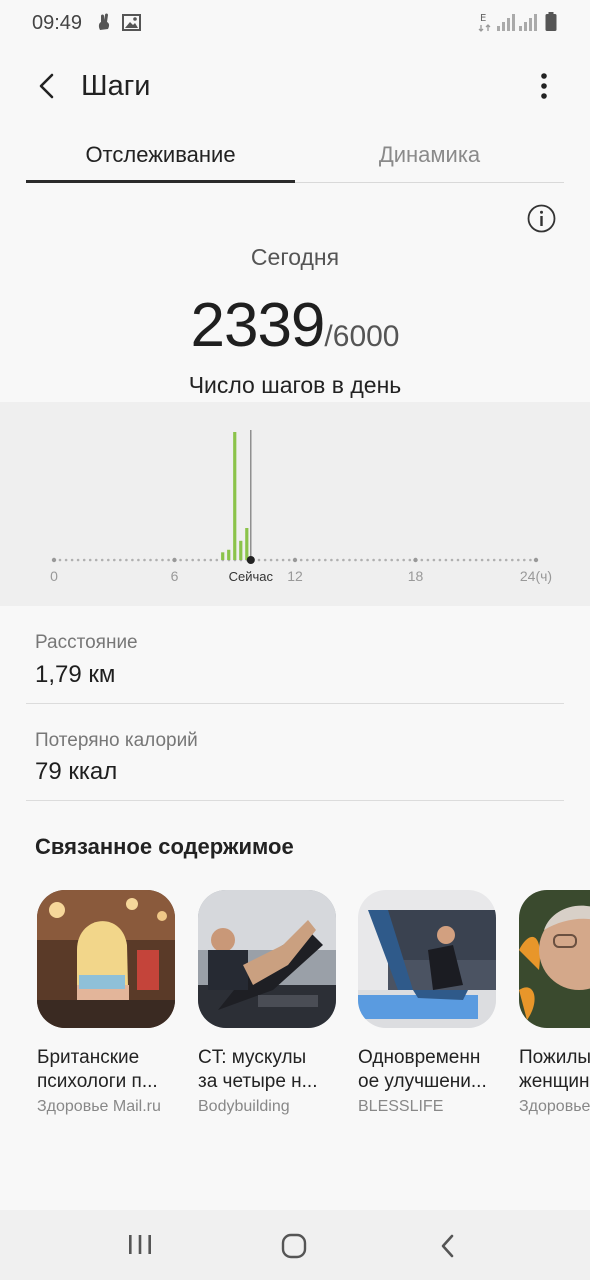  What do you see at coordinates (551, 22) in the screenshot?
I see `battery-icon` at bounding box center [551, 22].